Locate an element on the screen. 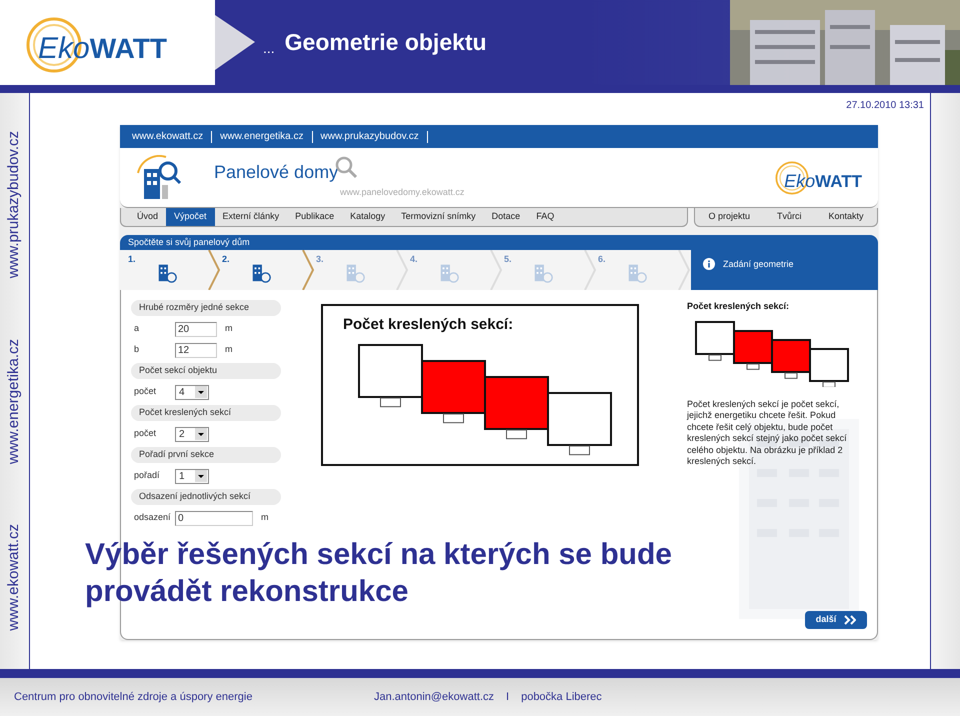 The height and width of the screenshot is (716, 960). separator: I is located at coordinates (508, 697).